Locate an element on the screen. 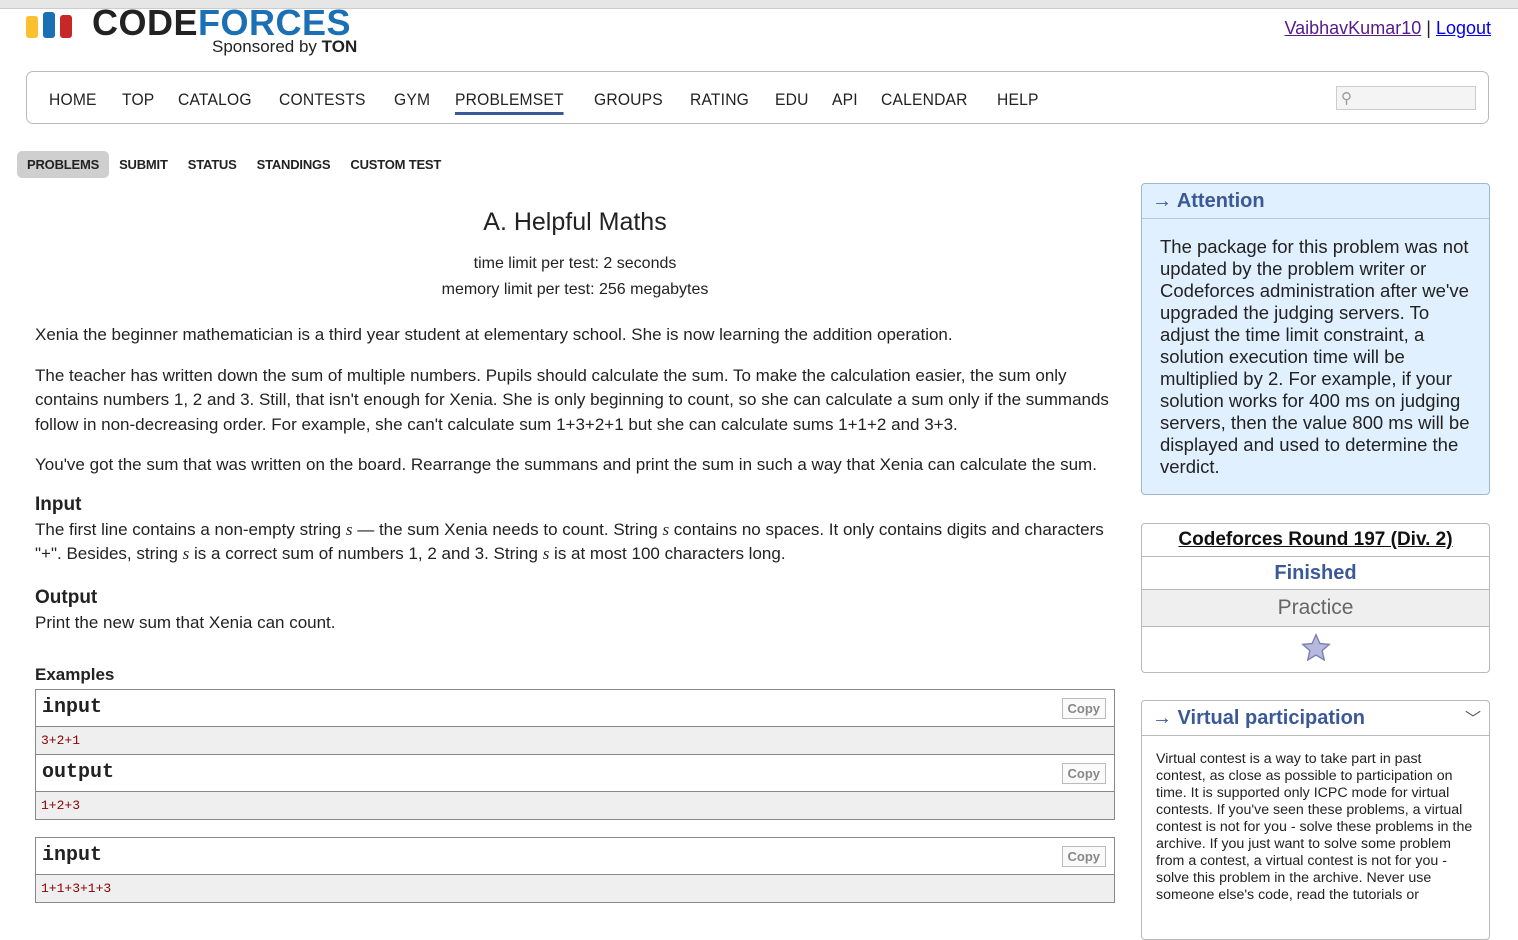 This screenshot has height=940, width=1518. submenu-item-status: STATUS is located at coordinates (212, 164).